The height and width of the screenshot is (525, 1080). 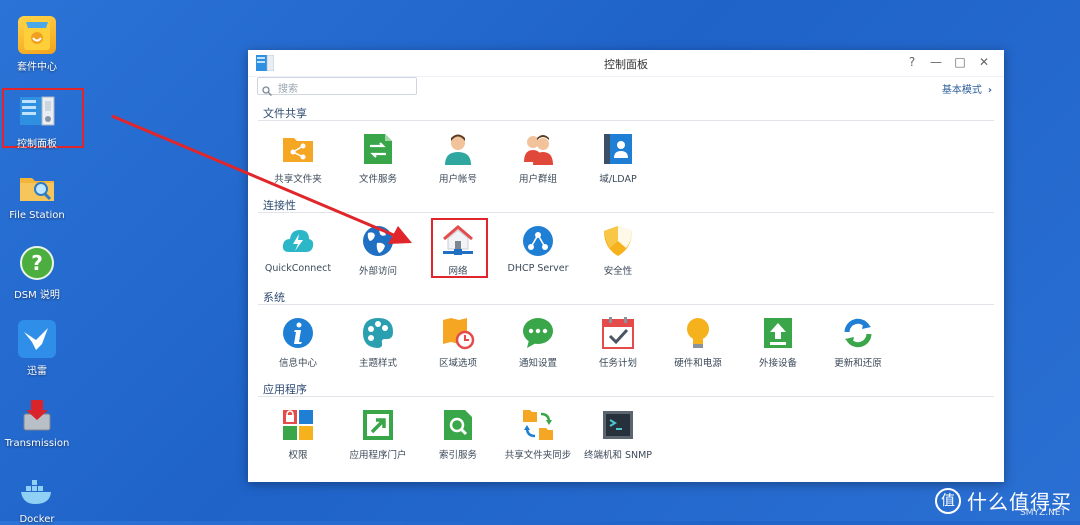 What do you see at coordinates (457, 455) in the screenshot?
I see `tile-label: 索引服务` at bounding box center [457, 455].